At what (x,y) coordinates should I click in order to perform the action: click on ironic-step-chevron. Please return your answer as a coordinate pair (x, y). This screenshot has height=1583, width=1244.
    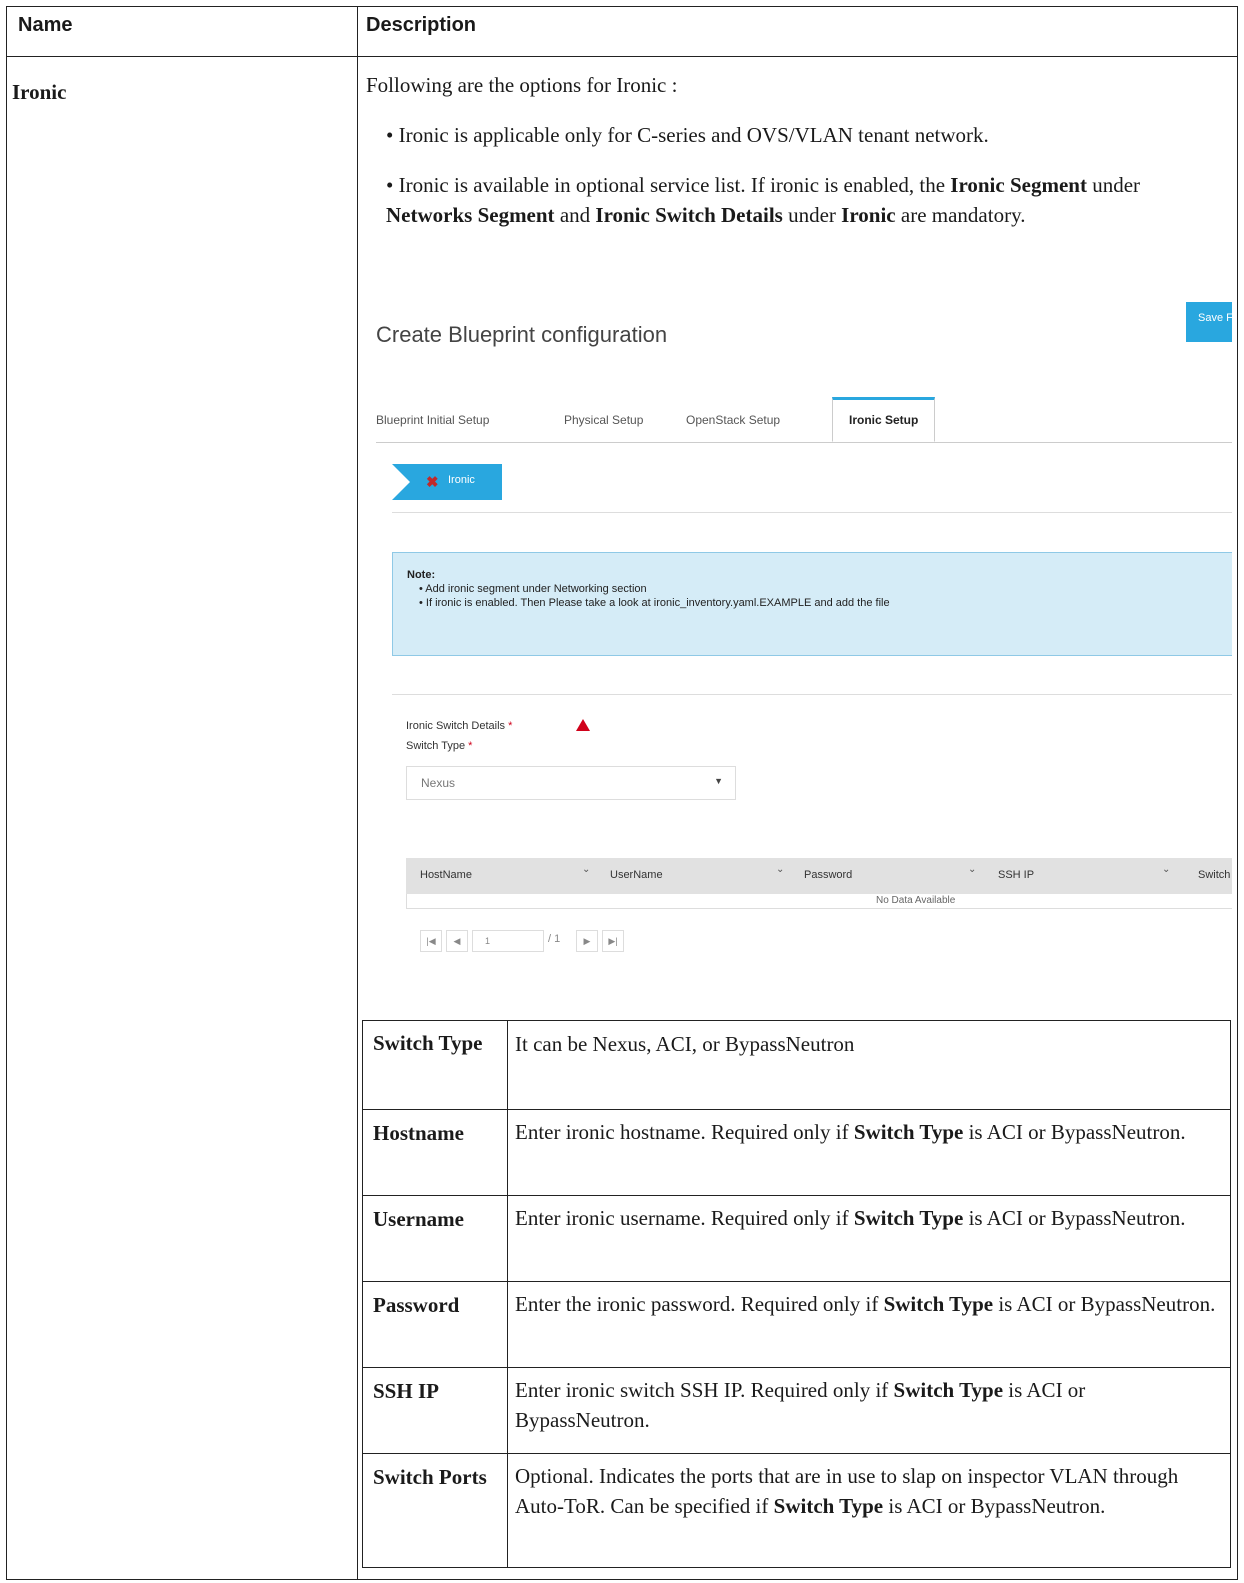
    Looking at the image, I should click on (447, 482).